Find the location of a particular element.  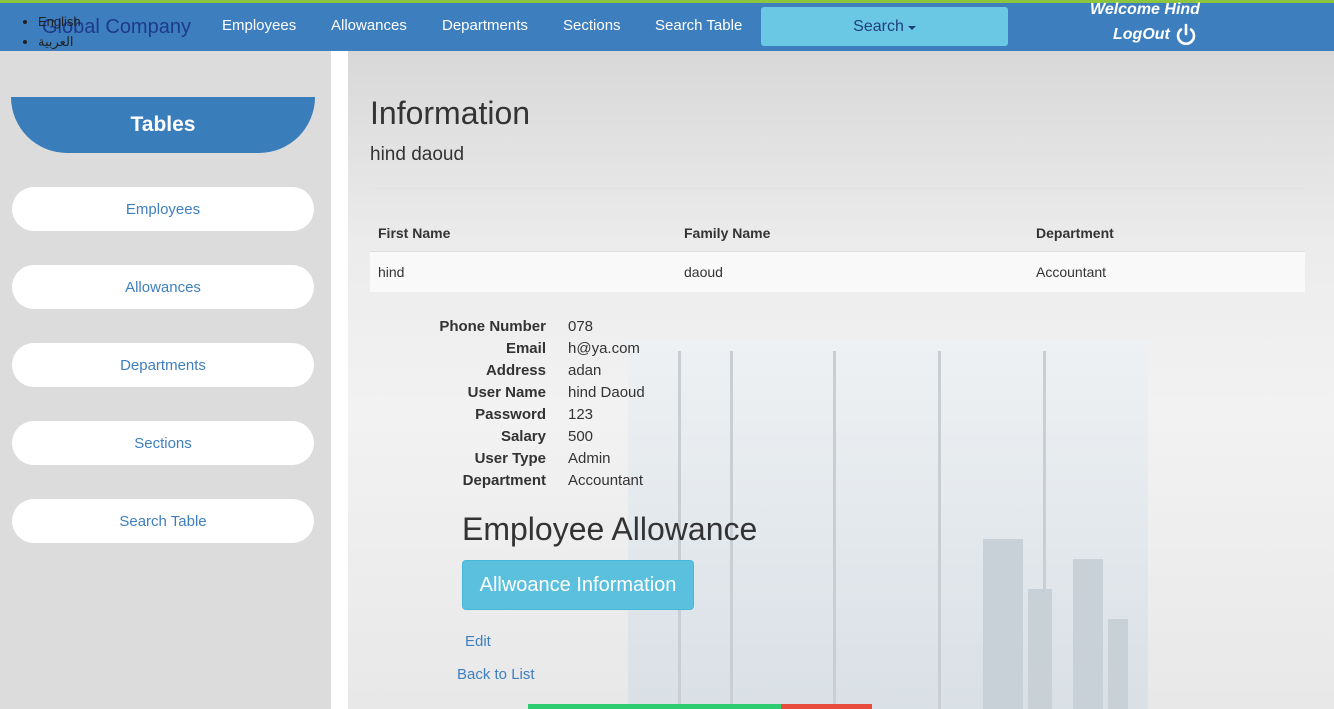

detail-label: Email is located at coordinates (525, 348).